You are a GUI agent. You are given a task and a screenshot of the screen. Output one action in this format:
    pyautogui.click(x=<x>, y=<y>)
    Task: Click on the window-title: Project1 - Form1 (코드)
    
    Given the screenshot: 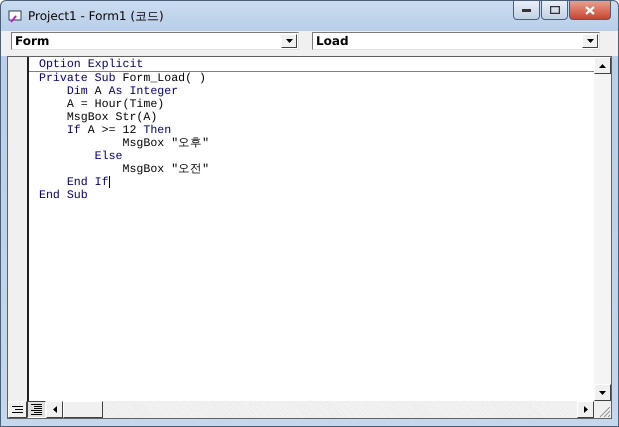 What is the action you would take?
    pyautogui.click(x=96, y=16)
    